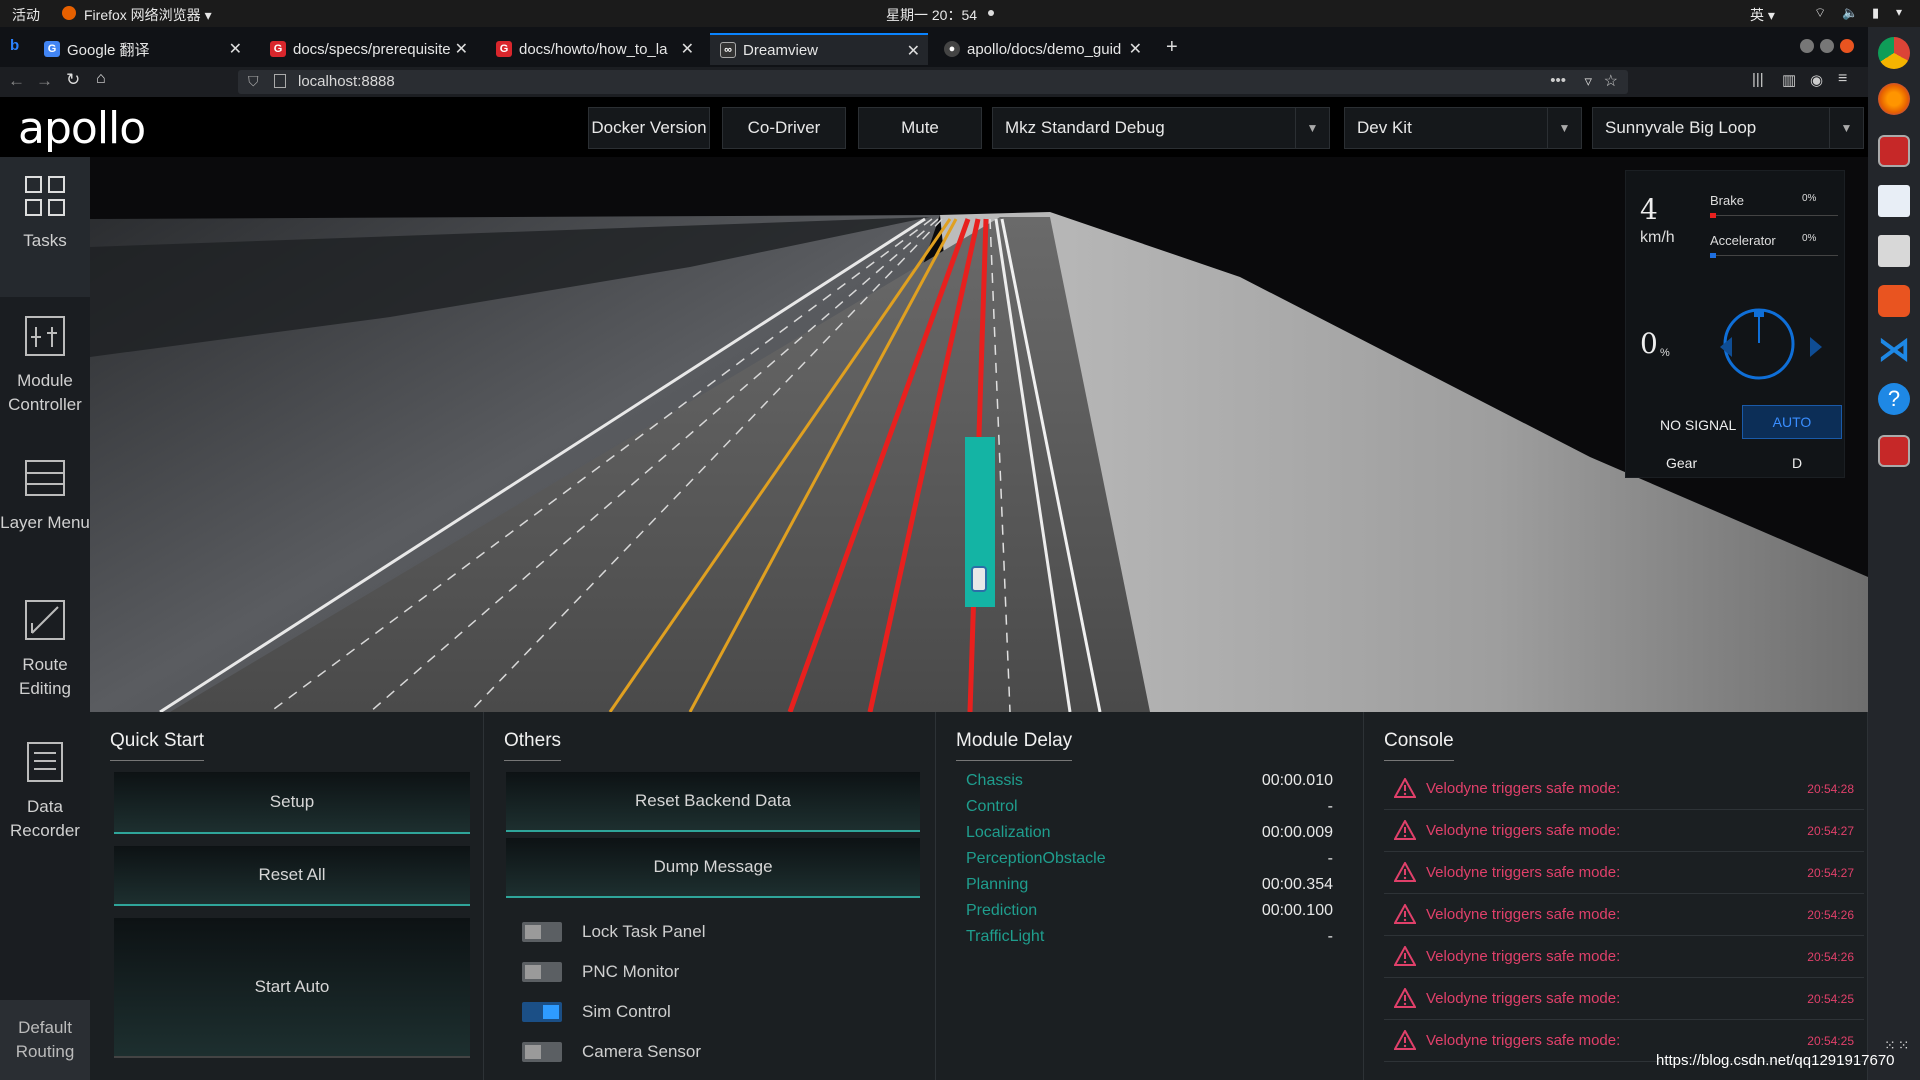 The image size is (1920, 1080). I want to click on module-delay-title: Module Delay, so click(1014, 745).